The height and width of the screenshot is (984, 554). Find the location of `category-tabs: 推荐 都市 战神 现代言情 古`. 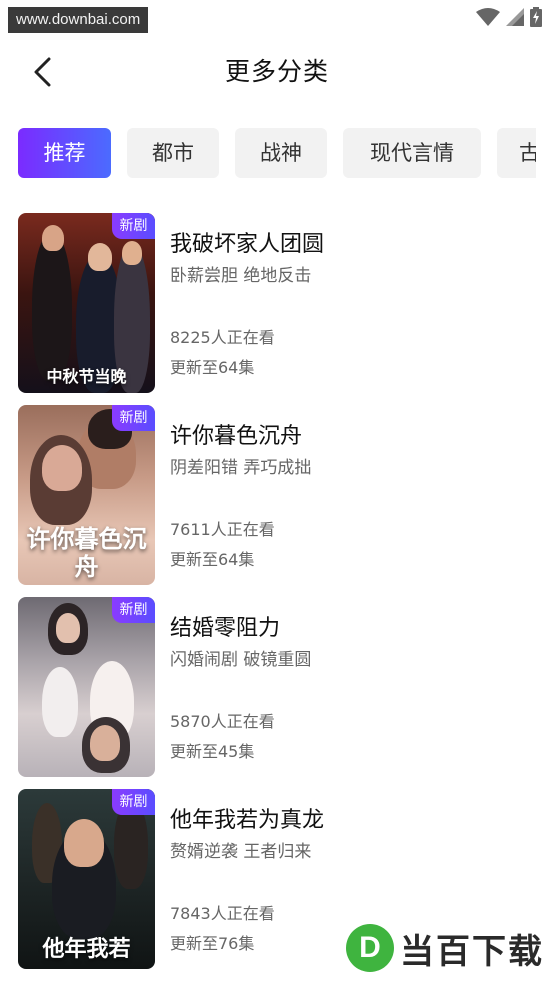

category-tabs: 推荐 都市 战神 现代言情 古 is located at coordinates (277, 153).